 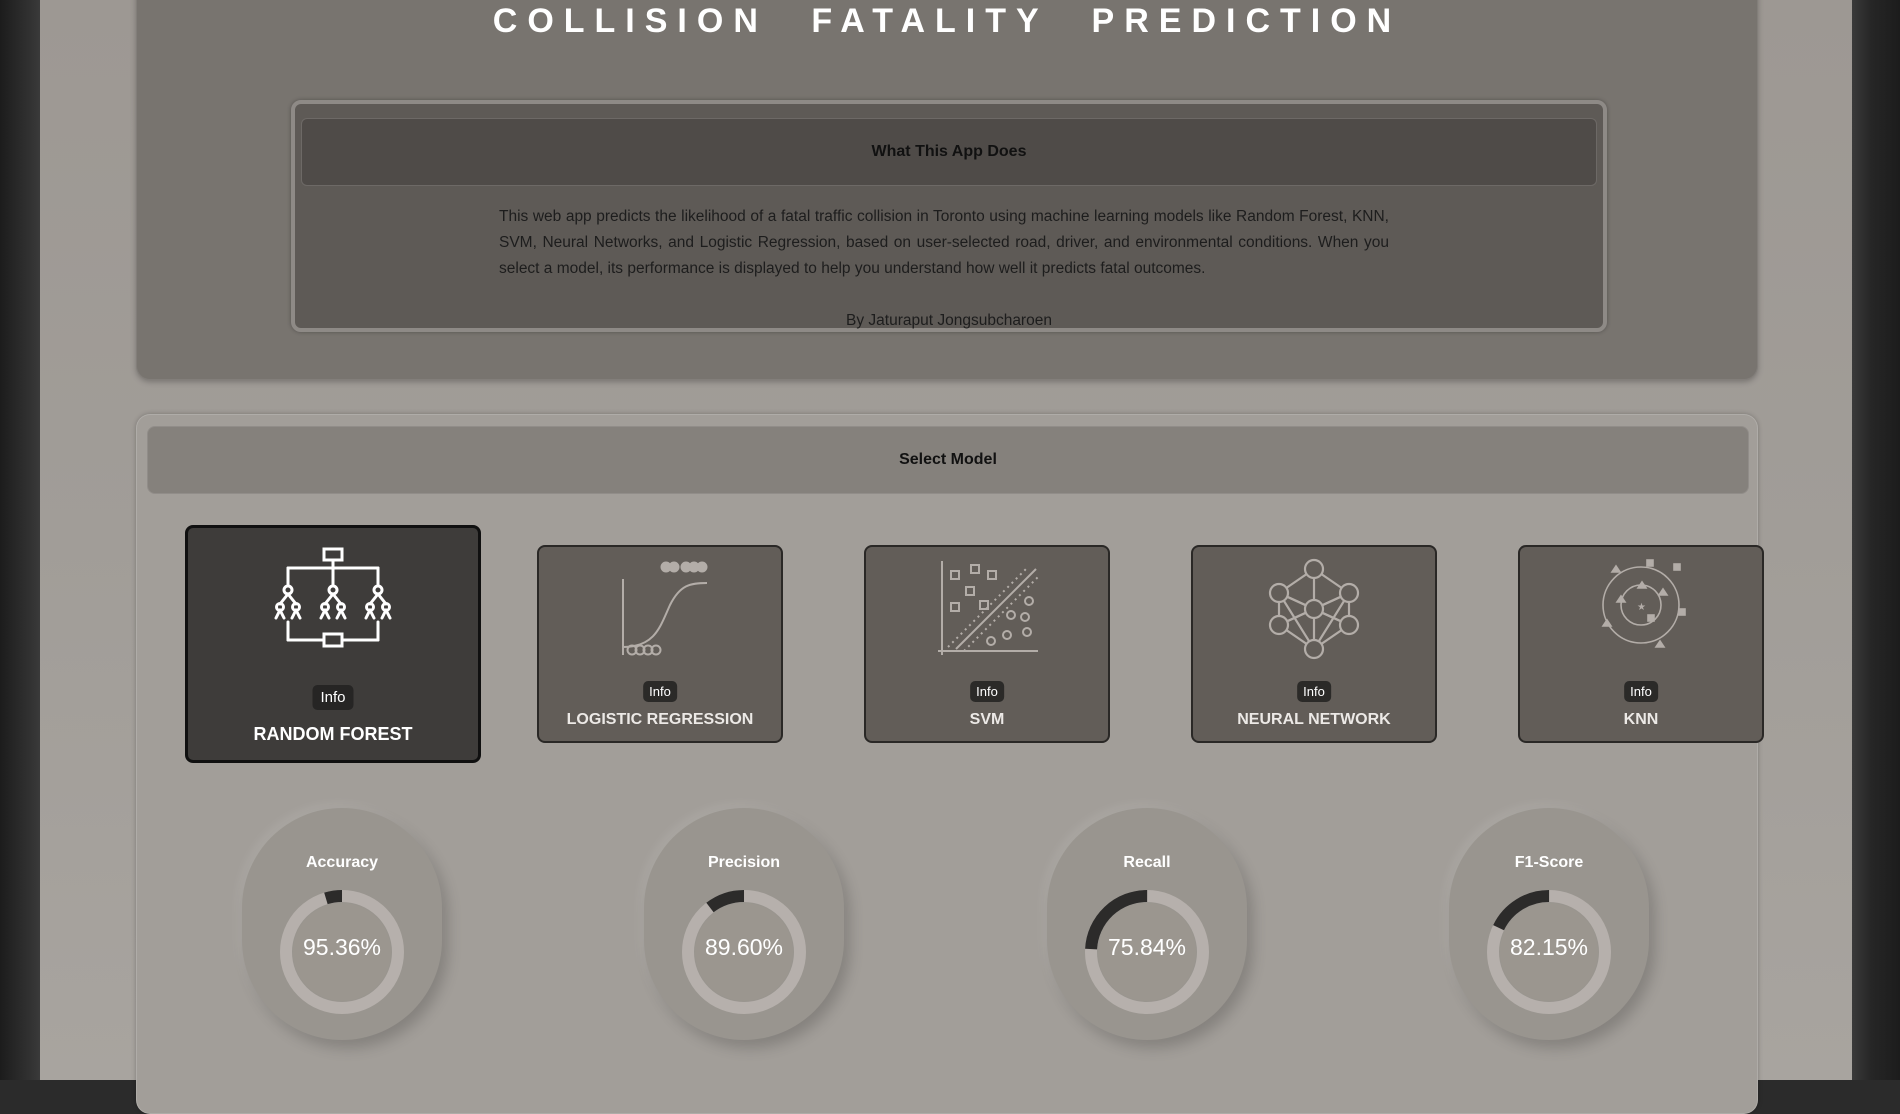 I want to click on about-heading: What This App Does, so click(x=949, y=152).